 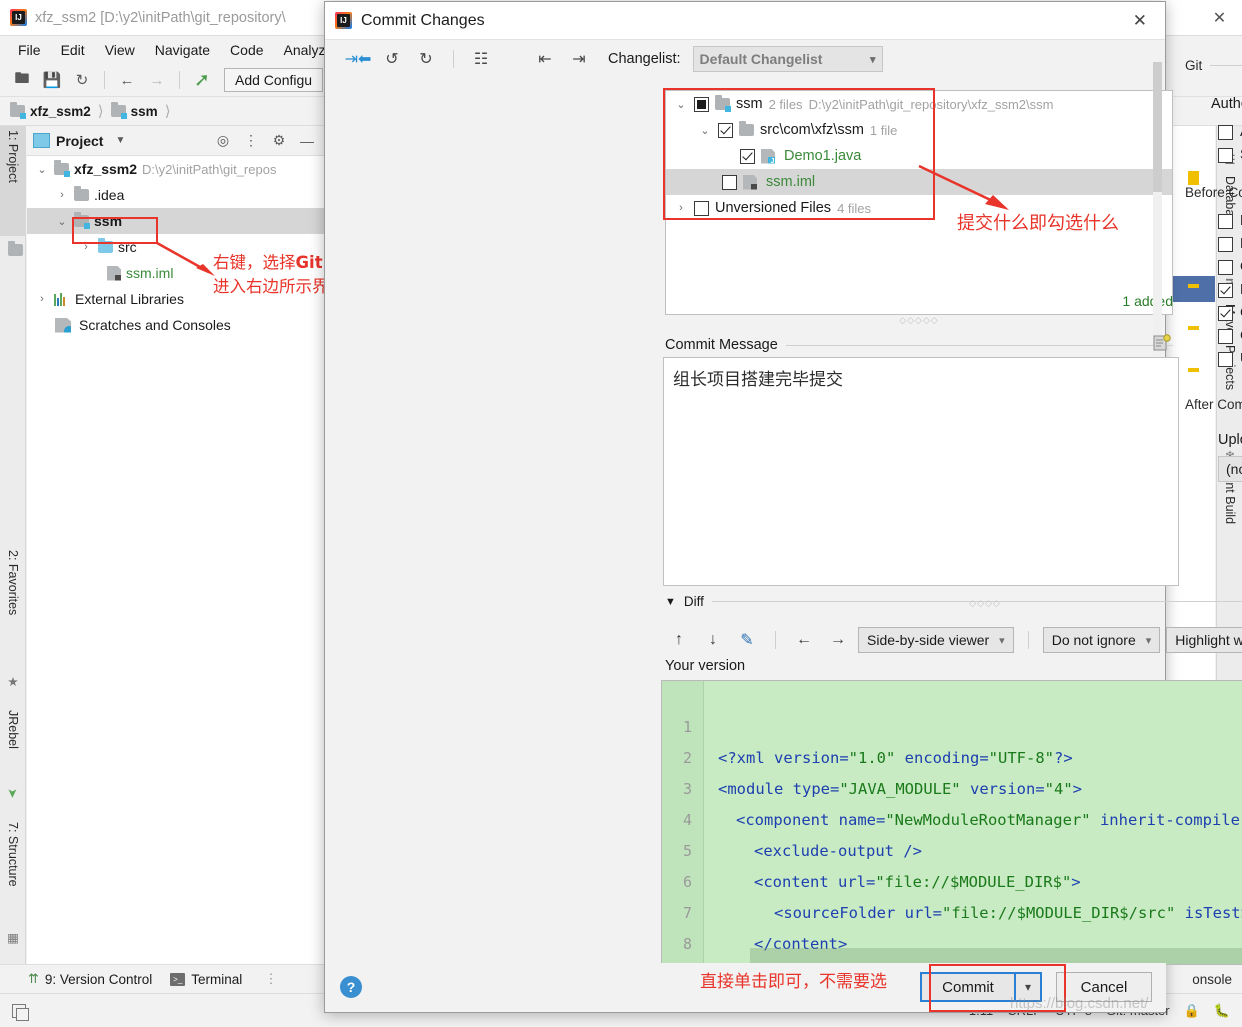 I want to click on checkbox-rearrange-code, so click(x=1225, y=244).